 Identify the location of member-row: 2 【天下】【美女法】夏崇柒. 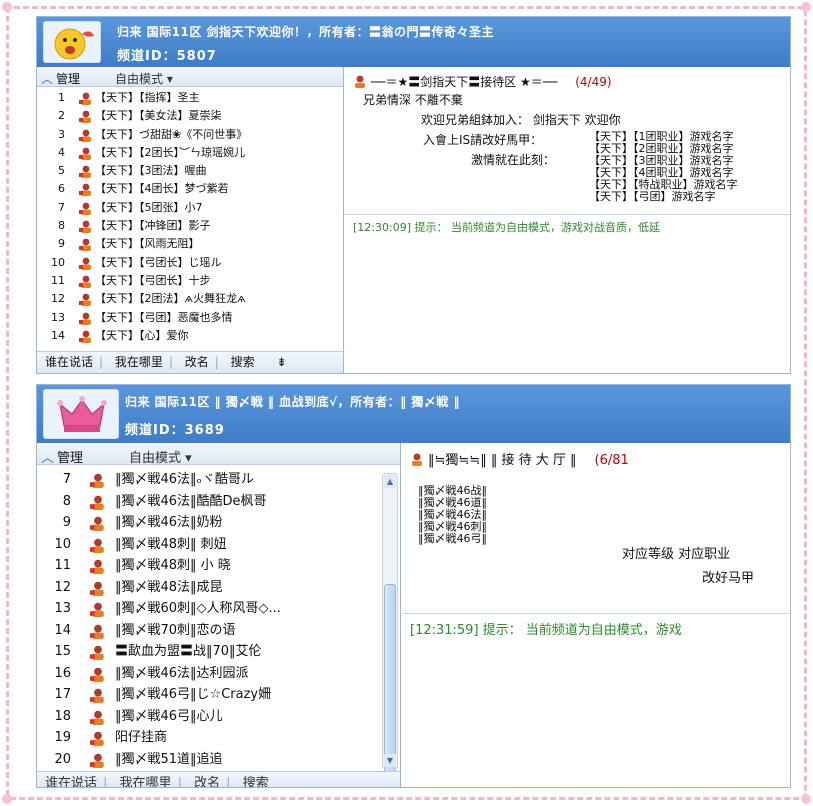
(190, 116).